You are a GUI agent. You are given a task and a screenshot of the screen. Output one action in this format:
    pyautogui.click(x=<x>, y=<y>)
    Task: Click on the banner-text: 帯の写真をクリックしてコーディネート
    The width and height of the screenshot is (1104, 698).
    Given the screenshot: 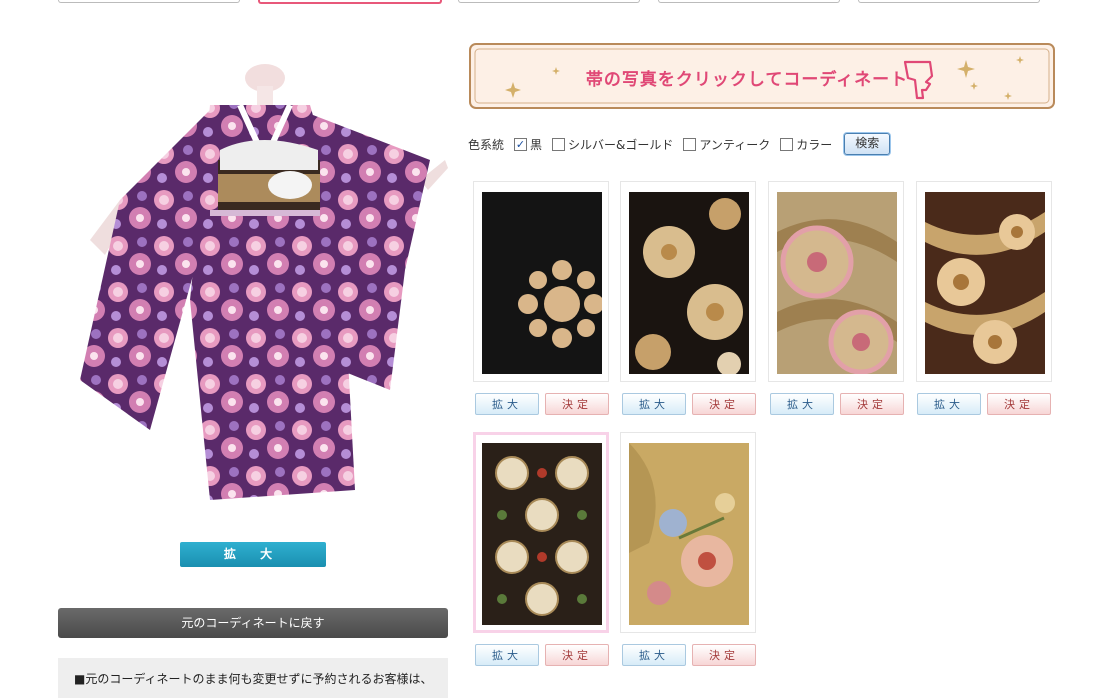 What is the action you would take?
    pyautogui.click(x=747, y=80)
    